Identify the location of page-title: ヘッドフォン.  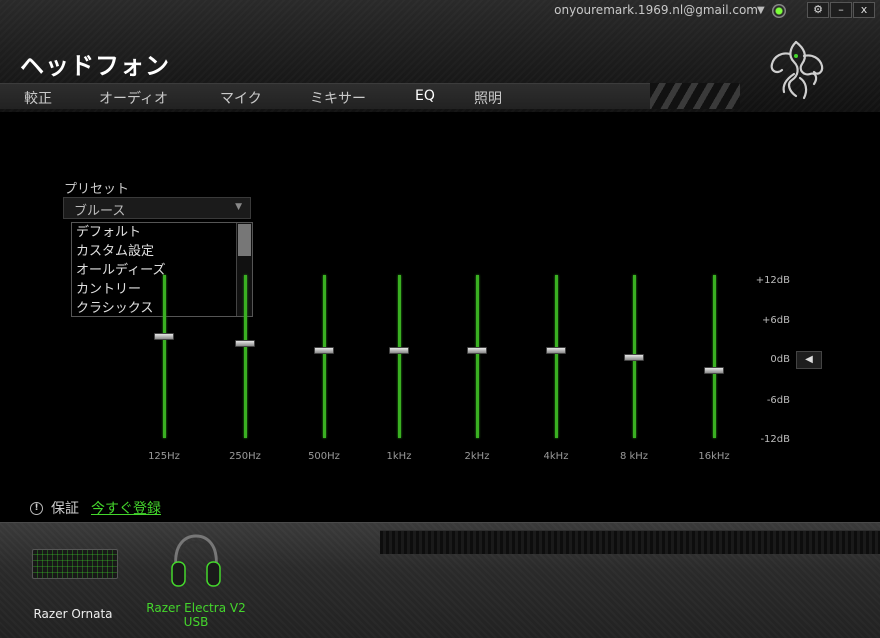
(95, 66).